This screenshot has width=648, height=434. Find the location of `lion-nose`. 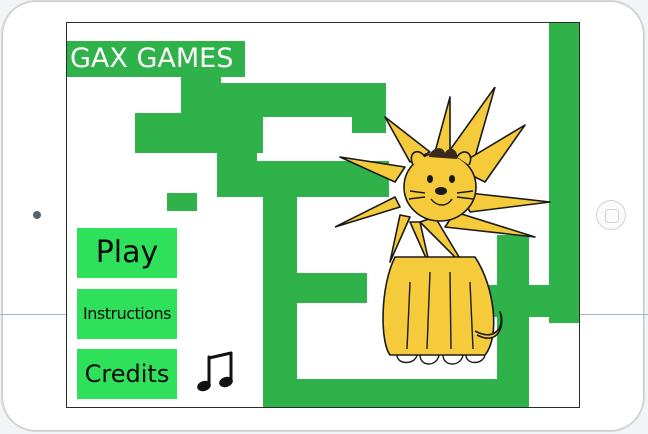

lion-nose is located at coordinates (441, 191).